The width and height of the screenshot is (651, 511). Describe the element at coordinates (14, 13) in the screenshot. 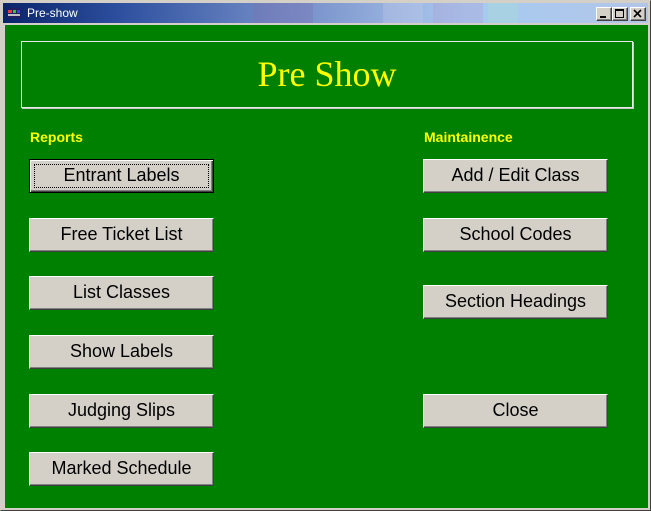

I see `app-icon` at that location.